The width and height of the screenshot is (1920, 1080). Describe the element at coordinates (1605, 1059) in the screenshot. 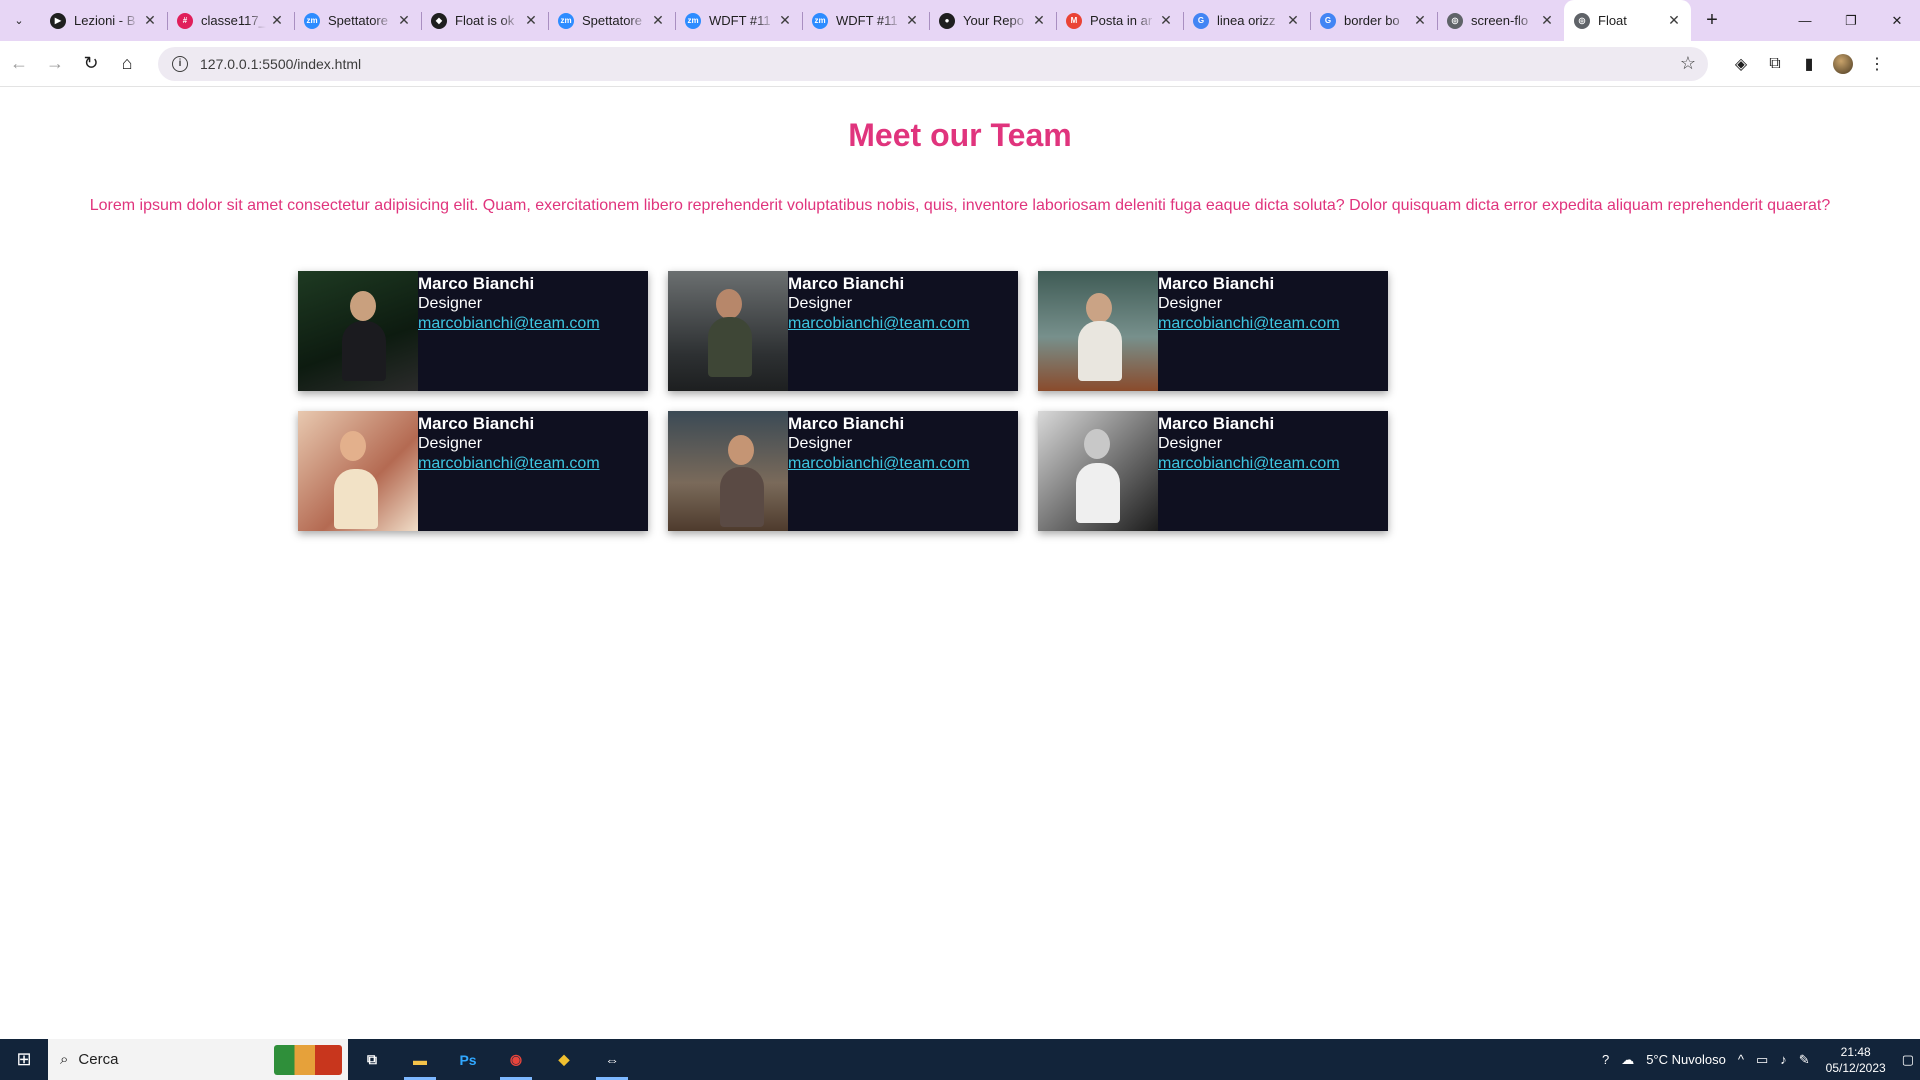

I see `help-icon: ?` at that location.